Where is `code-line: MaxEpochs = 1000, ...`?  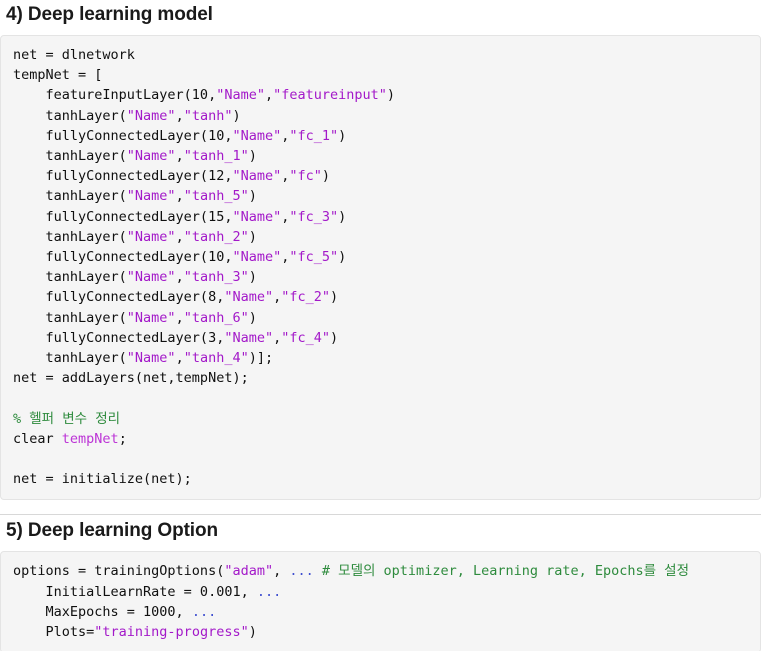
code-line: MaxEpochs = 1000, ... is located at coordinates (380, 612).